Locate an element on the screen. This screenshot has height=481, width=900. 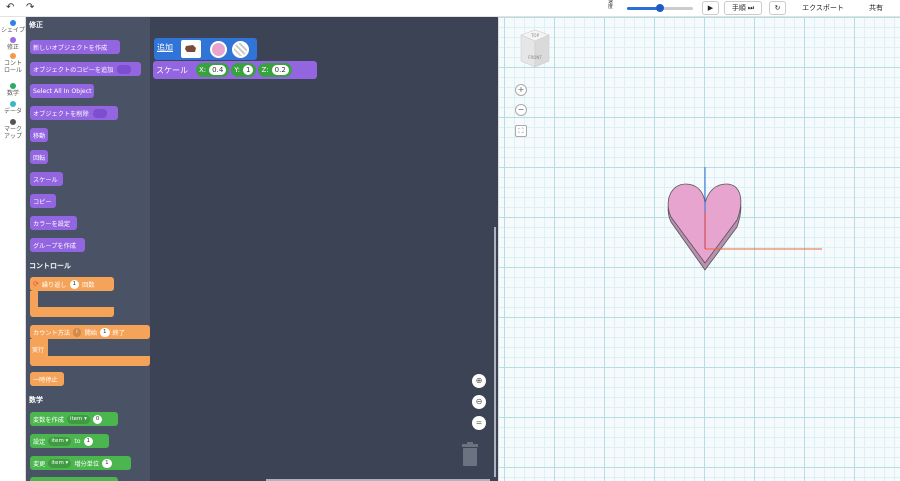
block-rotate: 回転 is located at coordinates (39, 157).